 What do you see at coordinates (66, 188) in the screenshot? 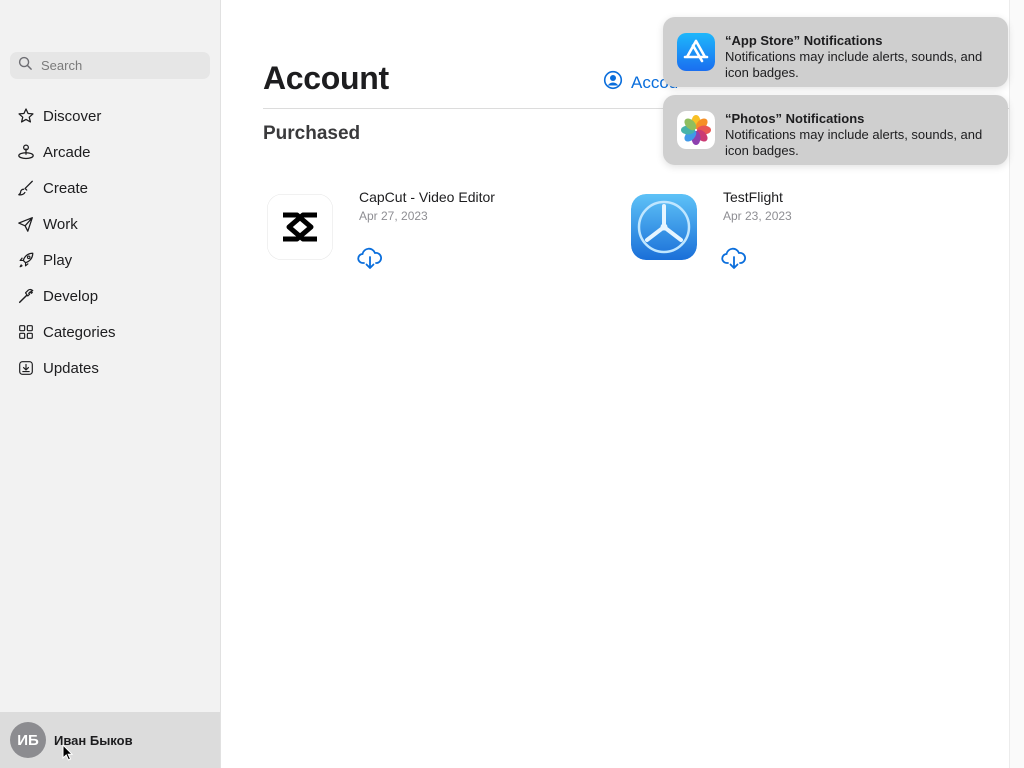
I see `sidebar-item-label: Create` at bounding box center [66, 188].